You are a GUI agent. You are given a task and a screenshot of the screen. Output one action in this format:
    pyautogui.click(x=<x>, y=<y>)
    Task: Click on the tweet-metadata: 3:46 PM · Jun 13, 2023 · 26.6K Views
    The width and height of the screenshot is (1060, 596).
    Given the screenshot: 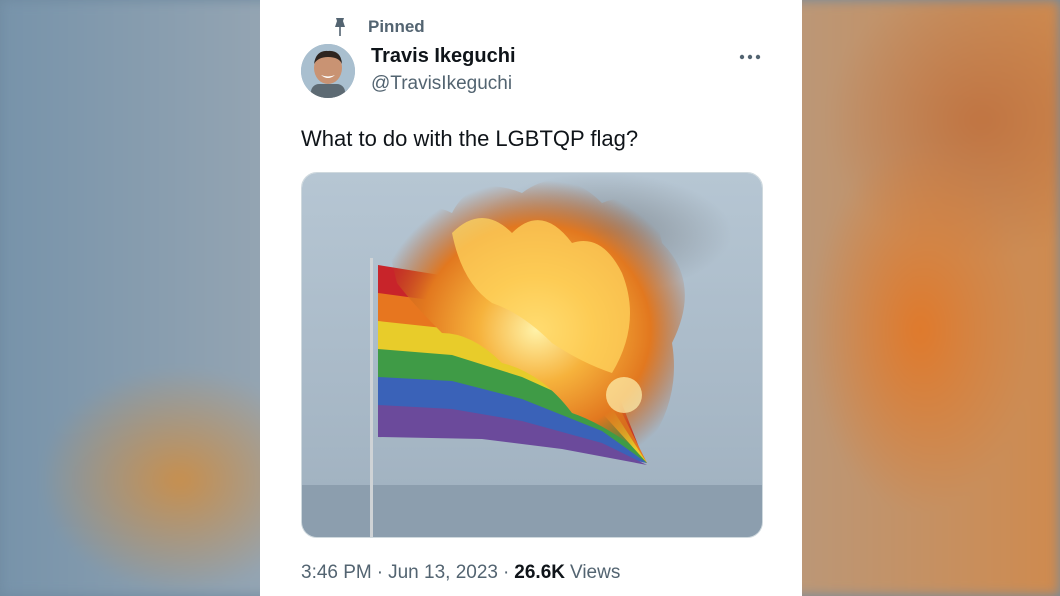 What is the action you would take?
    pyautogui.click(x=460, y=573)
    